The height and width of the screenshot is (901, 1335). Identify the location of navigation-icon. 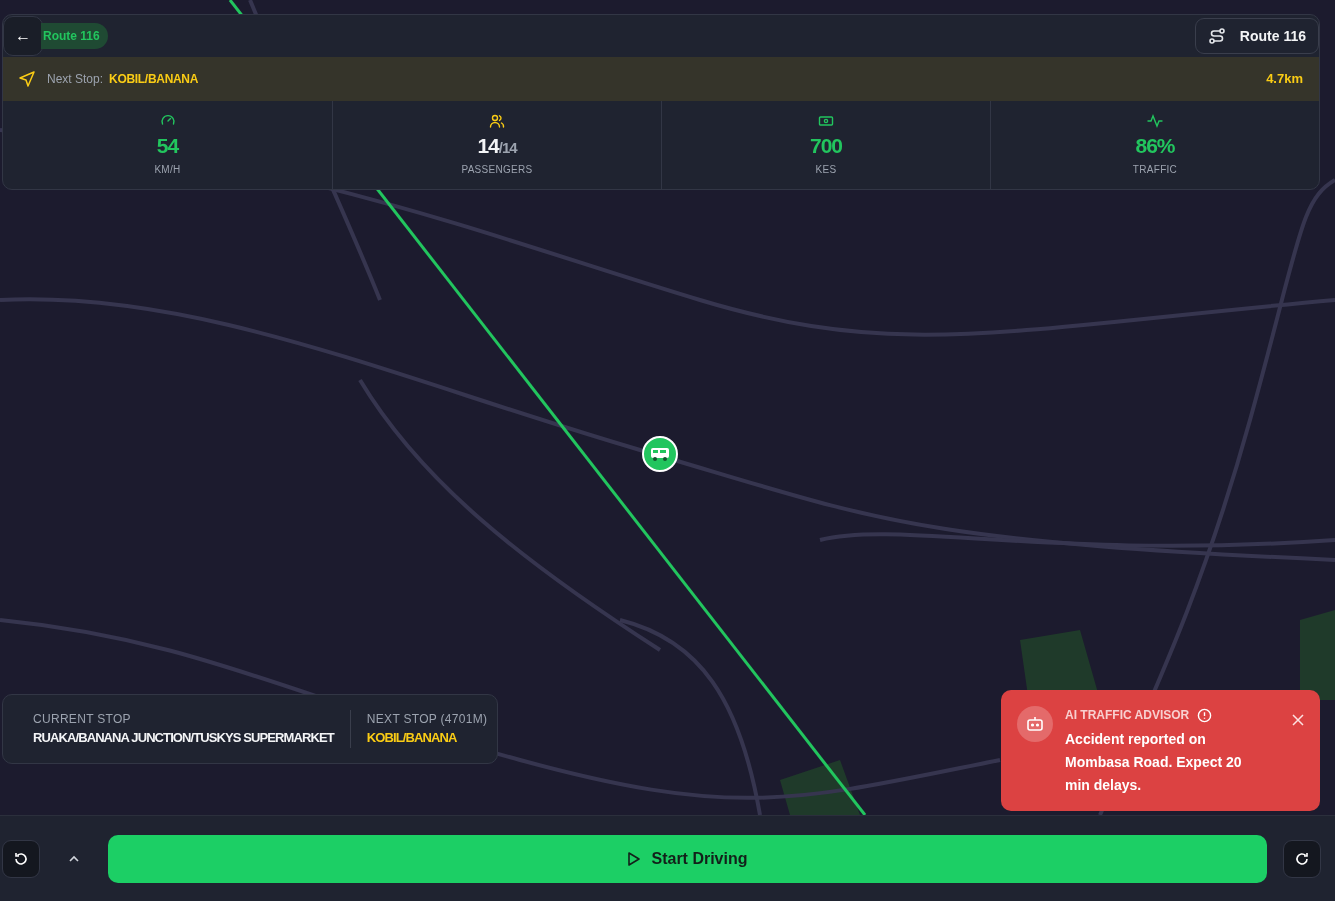
(27, 79).